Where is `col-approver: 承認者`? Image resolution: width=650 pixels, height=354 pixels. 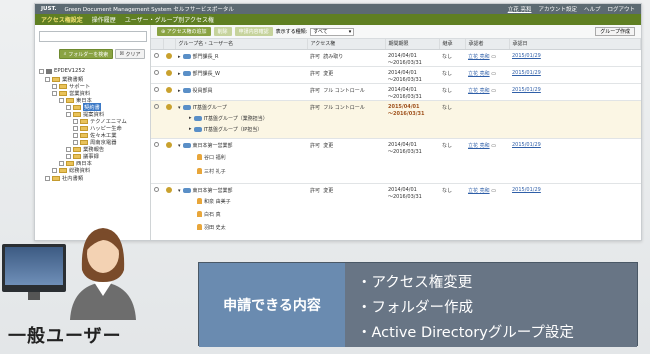 col-approver: 承認者 is located at coordinates (487, 44).